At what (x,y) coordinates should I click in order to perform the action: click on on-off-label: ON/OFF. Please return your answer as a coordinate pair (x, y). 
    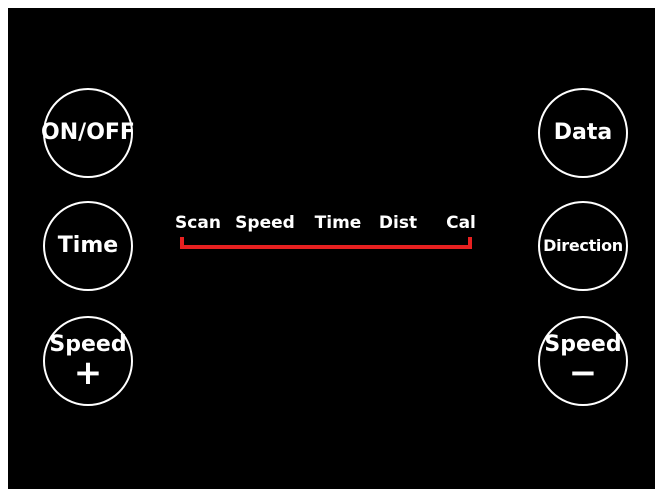
    Looking at the image, I should click on (88, 132).